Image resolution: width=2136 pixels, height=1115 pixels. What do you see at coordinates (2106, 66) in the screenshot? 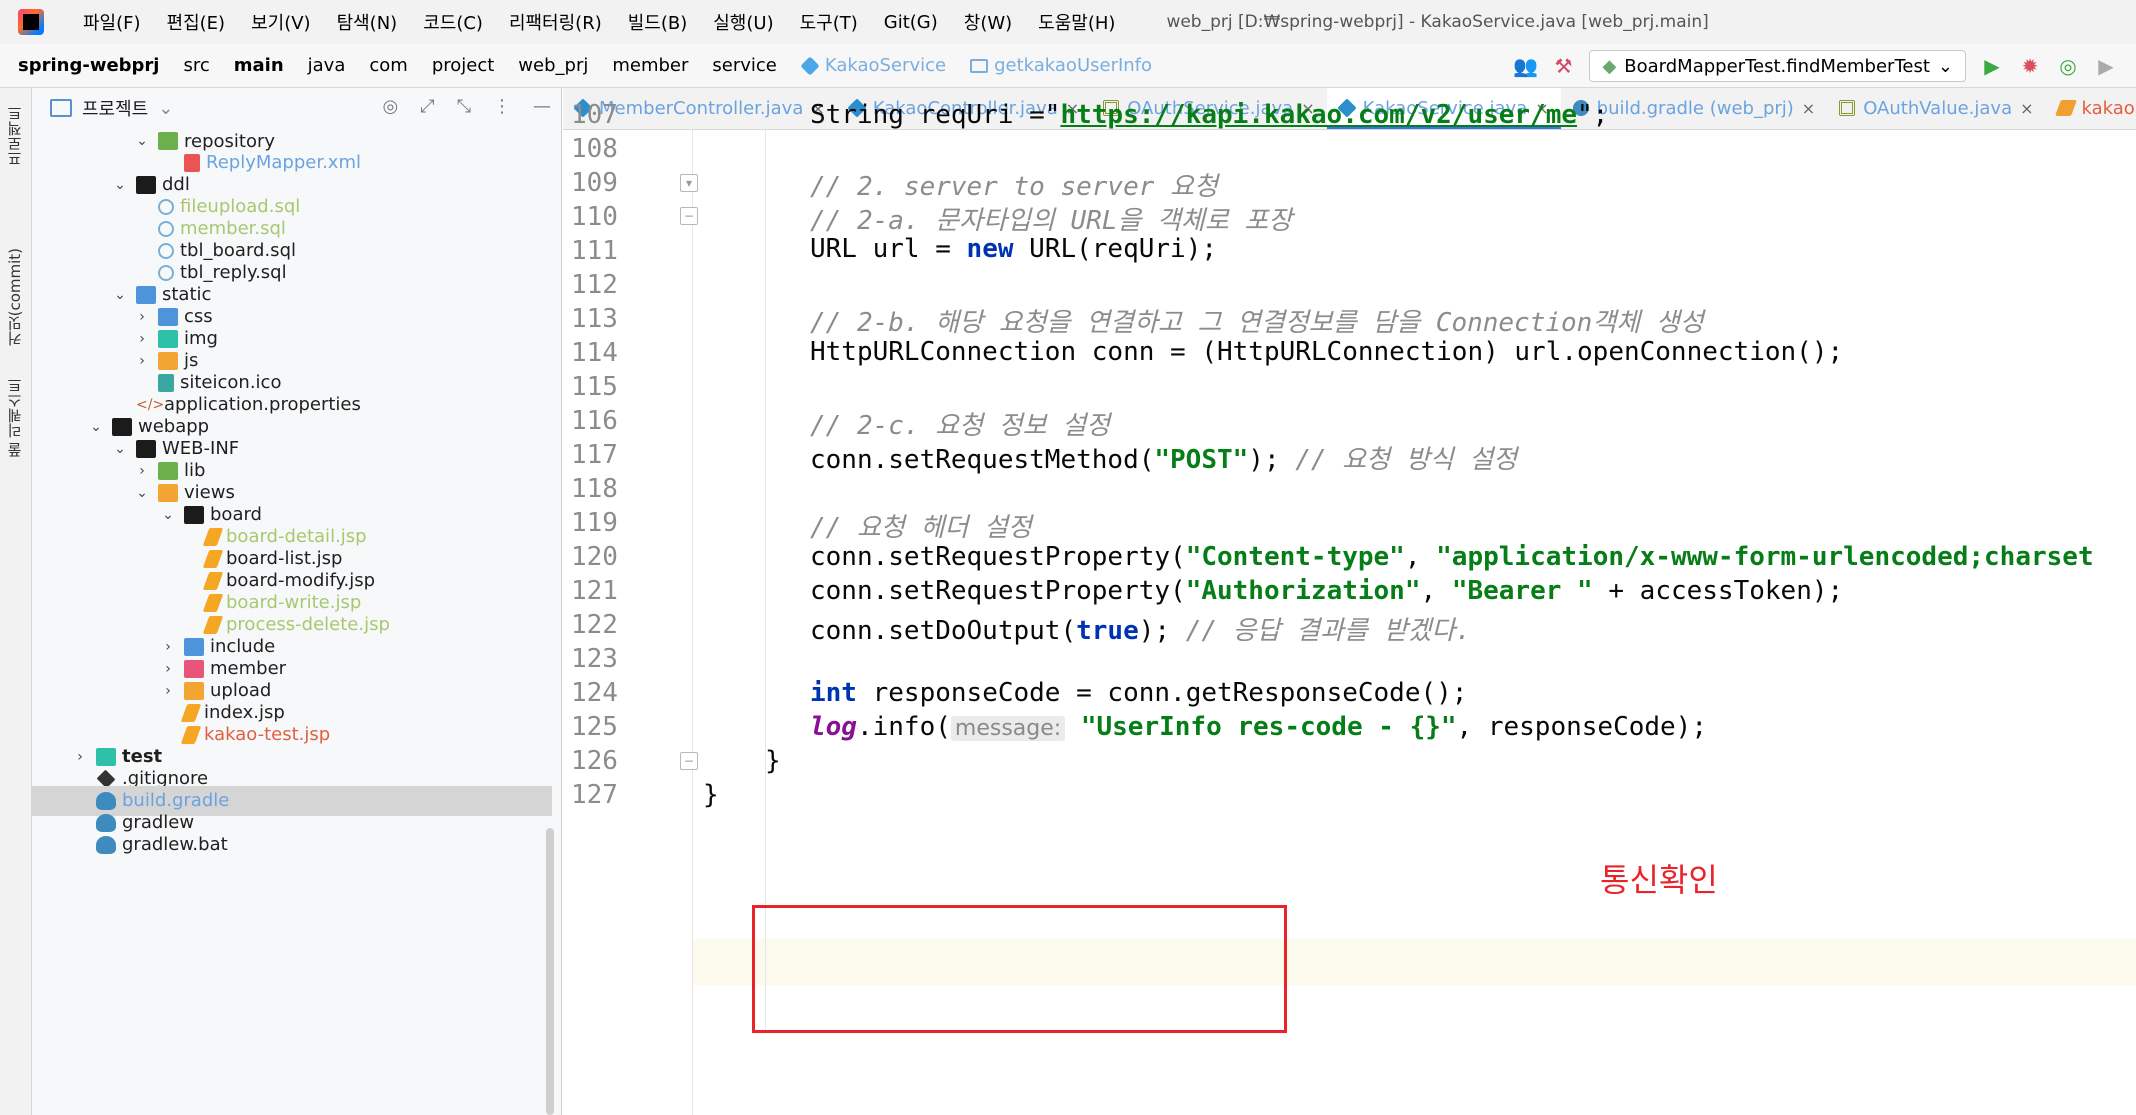
I see `profile-icon: ▶` at bounding box center [2106, 66].